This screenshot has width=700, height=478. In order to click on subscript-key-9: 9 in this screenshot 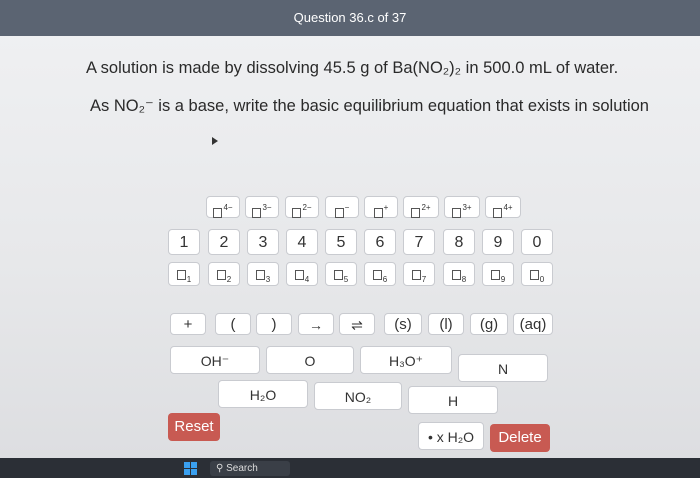, I will do `click(498, 274)`.